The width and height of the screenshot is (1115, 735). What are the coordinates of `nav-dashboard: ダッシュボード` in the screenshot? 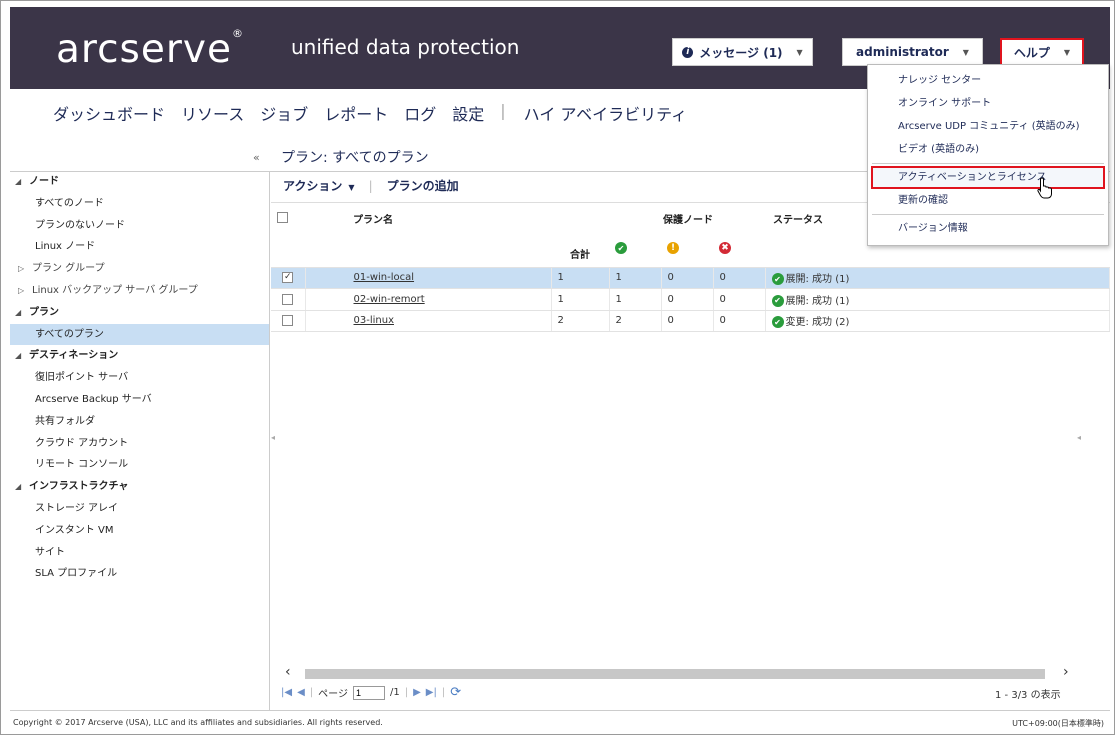 It's located at (109, 113).